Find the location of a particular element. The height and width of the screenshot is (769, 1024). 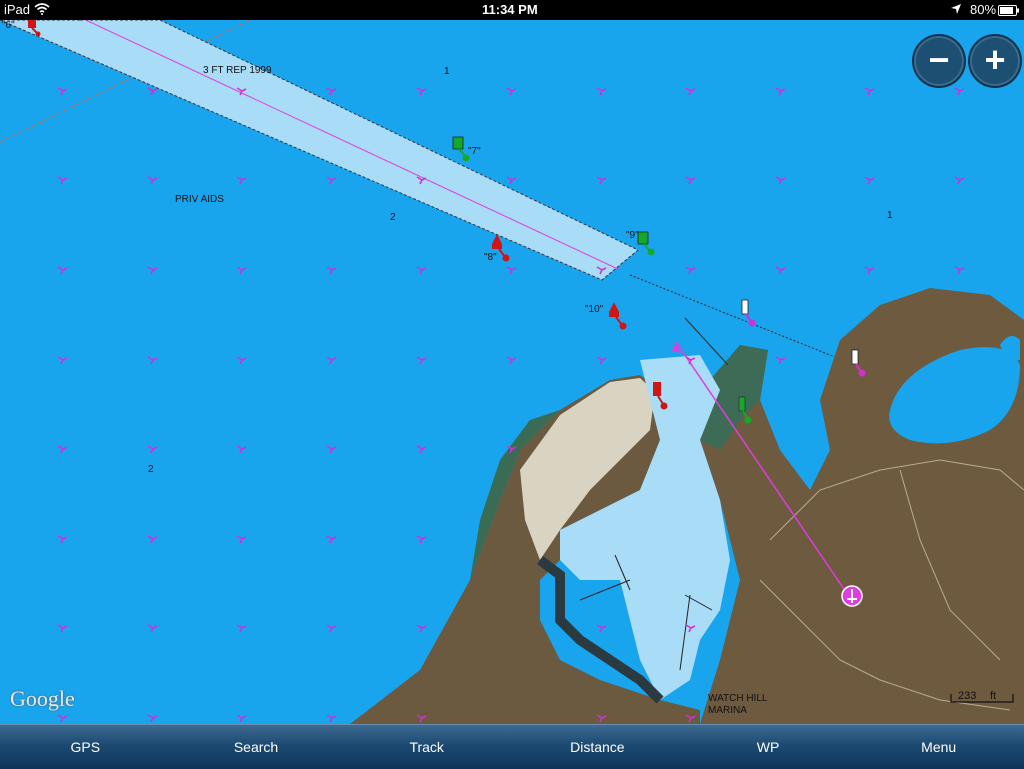

marker-label-8: "8" is located at coordinates (490, 257).